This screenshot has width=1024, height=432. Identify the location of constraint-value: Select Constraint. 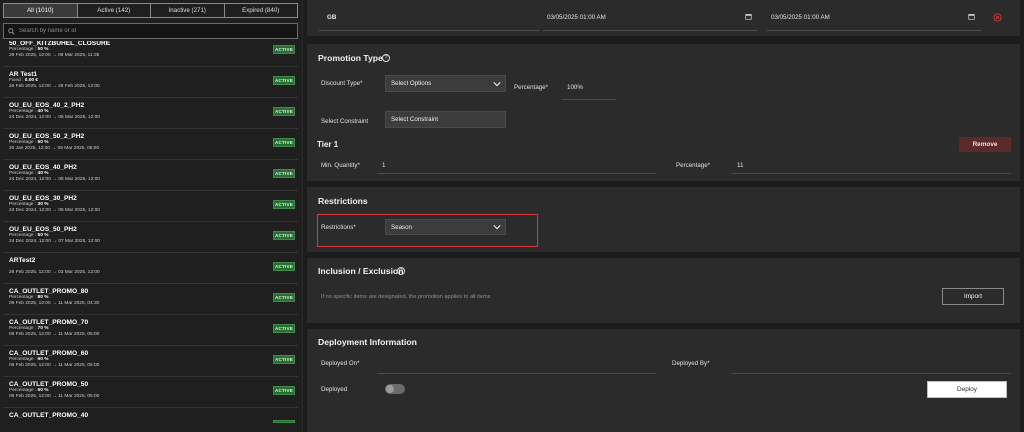
(415, 119).